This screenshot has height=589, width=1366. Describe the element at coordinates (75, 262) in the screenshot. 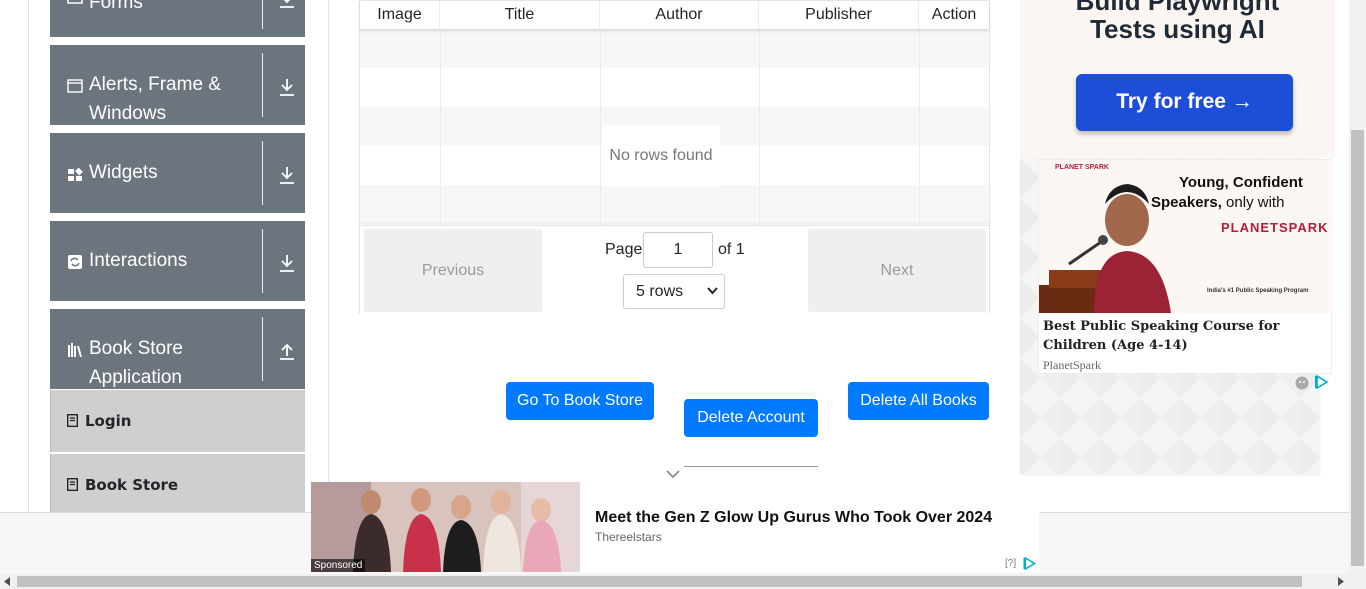

I see `interactions-icon` at that location.